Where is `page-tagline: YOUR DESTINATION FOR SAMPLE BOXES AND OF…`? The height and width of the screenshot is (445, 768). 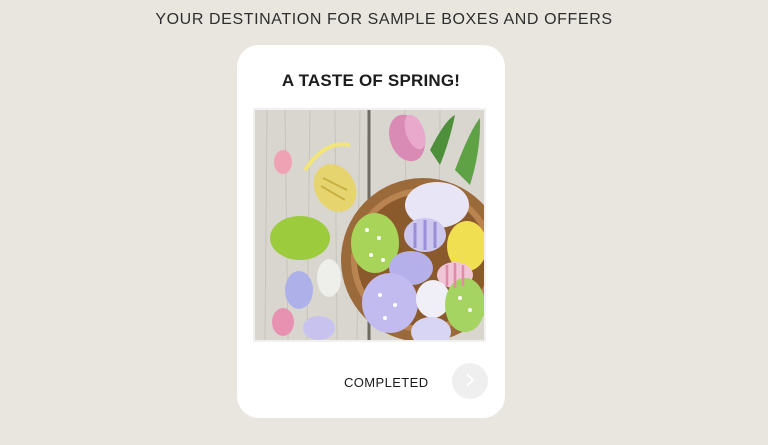
page-tagline: YOUR DESTINATION FOR SAMPLE BOXES AND OF… is located at coordinates (384, 19).